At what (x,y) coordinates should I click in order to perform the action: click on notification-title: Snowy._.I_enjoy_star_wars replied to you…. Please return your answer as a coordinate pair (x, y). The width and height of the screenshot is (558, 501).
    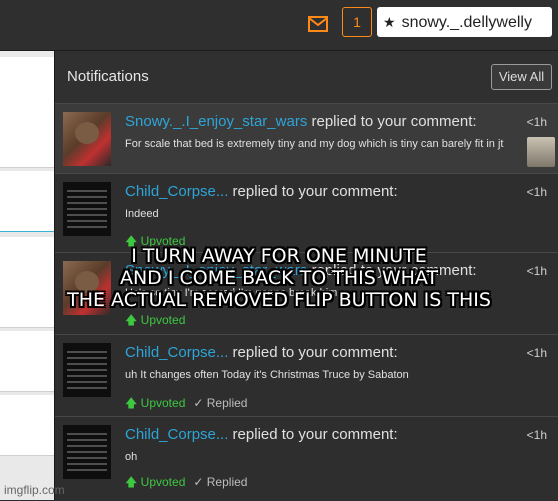
    Looking at the image, I should click on (301, 121).